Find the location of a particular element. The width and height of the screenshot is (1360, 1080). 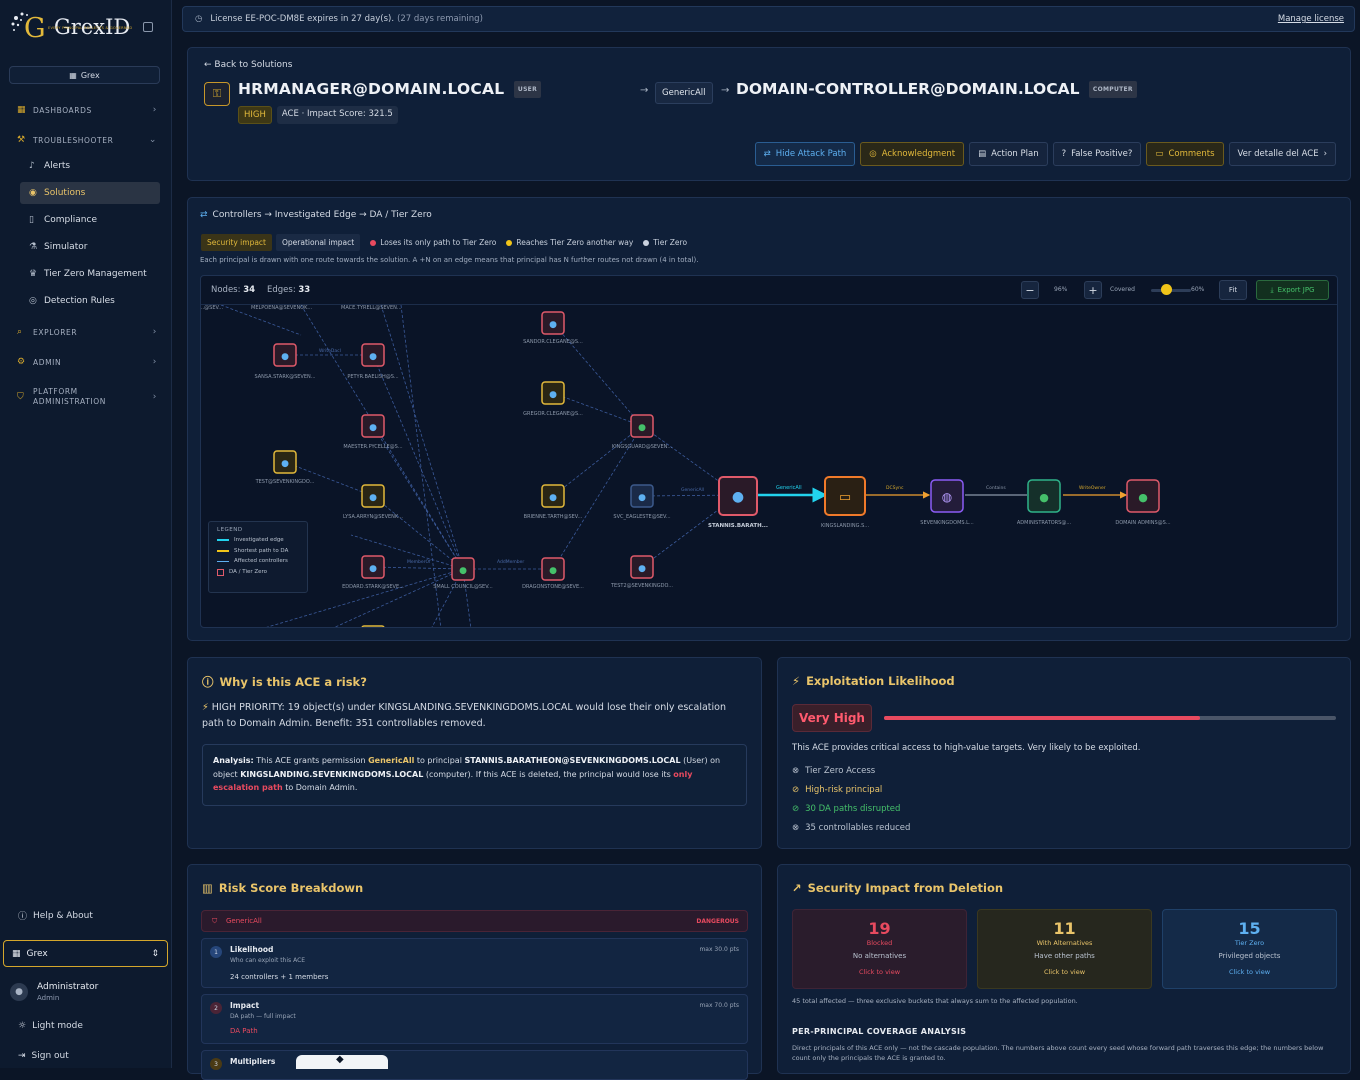

nav-section-troubleshooter: ⚒ TROUBLESHOOTER ⌄ is located at coordinates (87, 140).